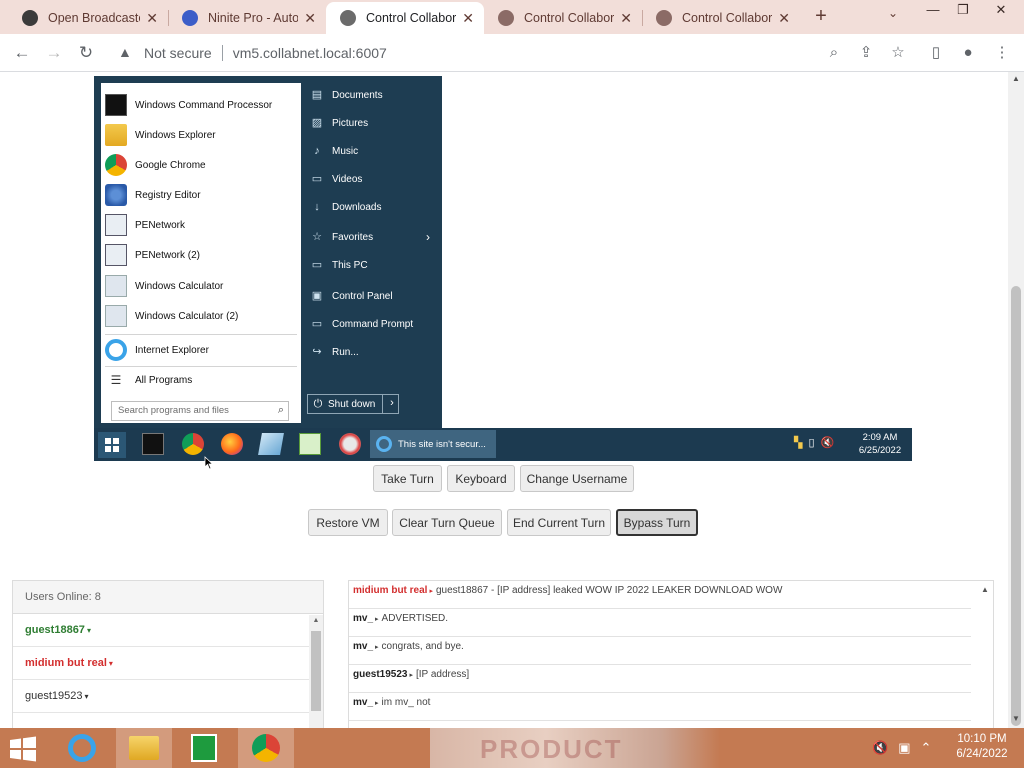  Describe the element at coordinates (161, 663) in the screenshot. I see `user-row: midium but real ▾` at that location.